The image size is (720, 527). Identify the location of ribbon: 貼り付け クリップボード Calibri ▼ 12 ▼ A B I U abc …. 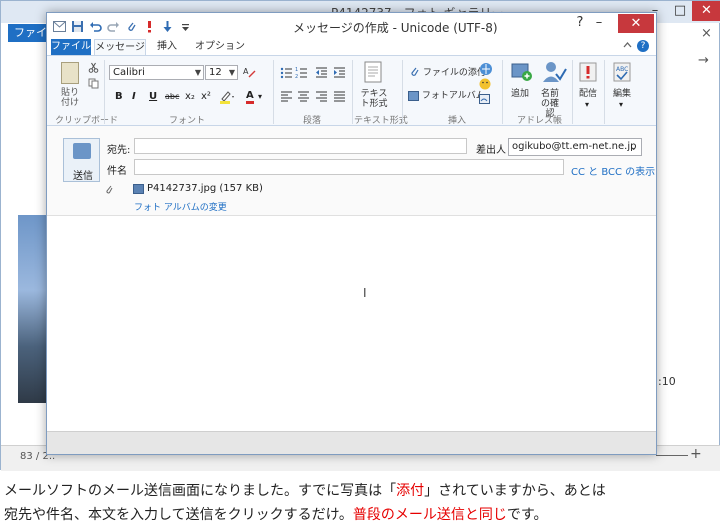
(351, 90).